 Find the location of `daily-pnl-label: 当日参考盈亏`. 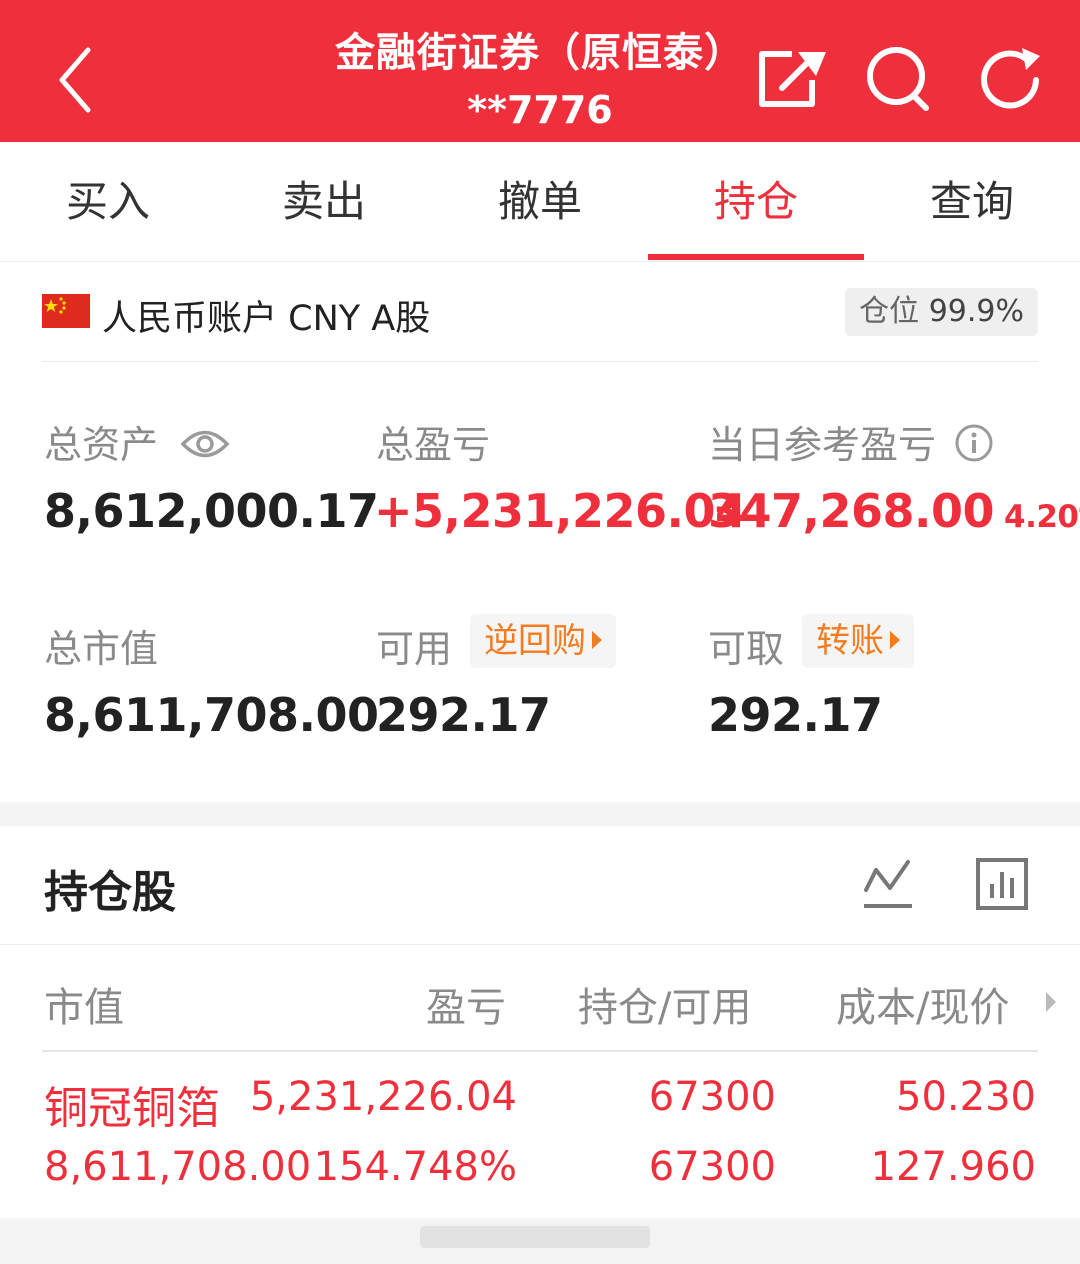

daily-pnl-label: 当日参考盈亏 is located at coordinates (822, 445).